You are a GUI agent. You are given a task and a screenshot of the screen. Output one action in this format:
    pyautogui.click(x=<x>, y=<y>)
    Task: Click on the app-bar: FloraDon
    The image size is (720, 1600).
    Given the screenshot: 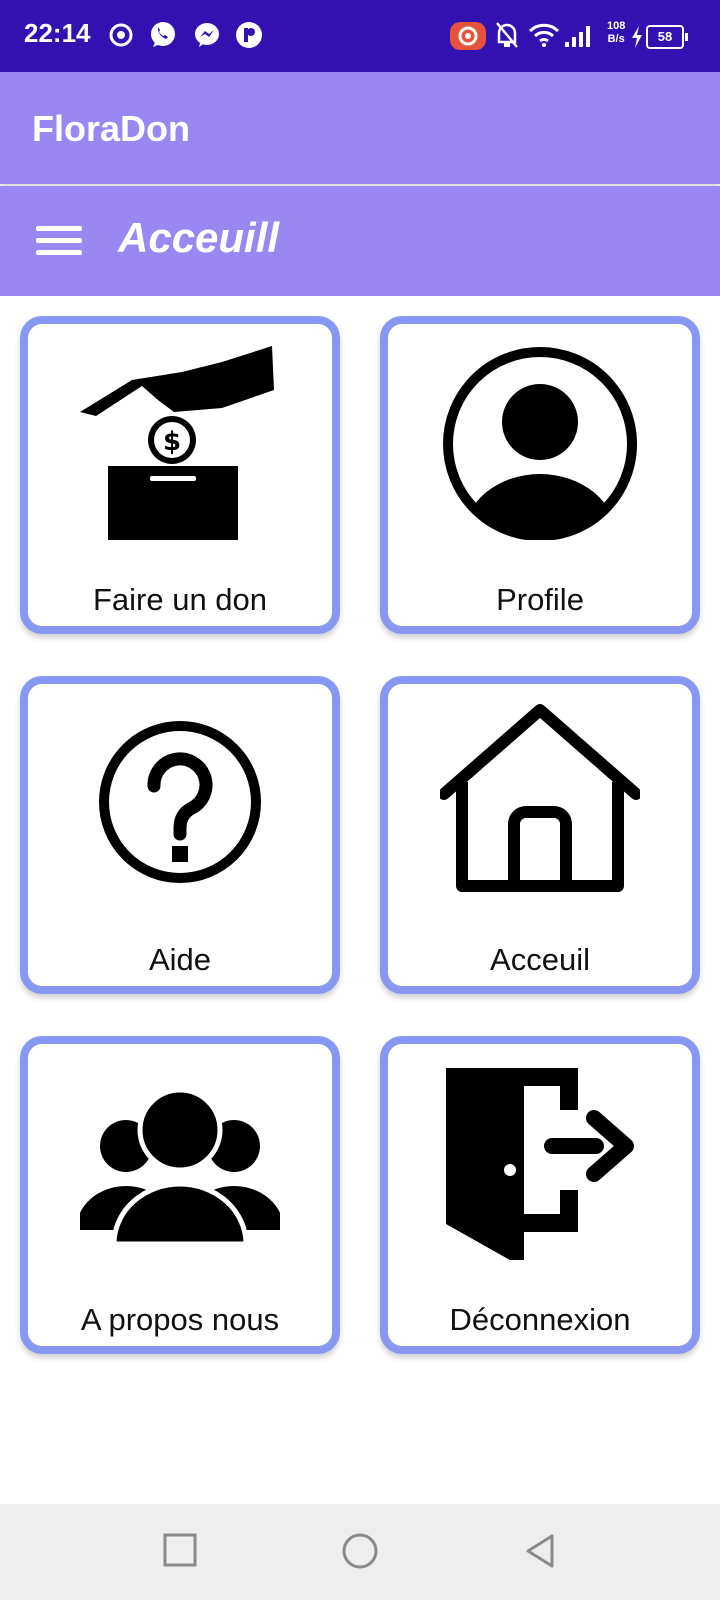 What is the action you would take?
    pyautogui.click(x=360, y=128)
    